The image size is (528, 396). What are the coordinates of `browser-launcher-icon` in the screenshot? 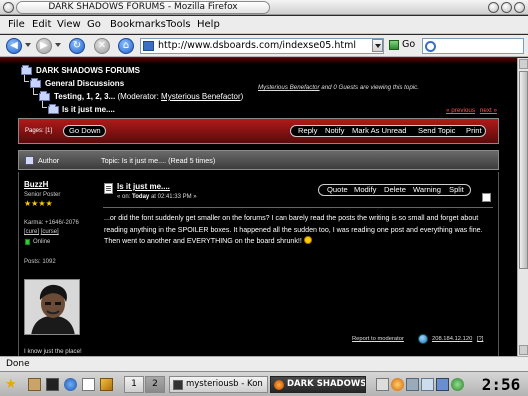 It's located at (70, 384).